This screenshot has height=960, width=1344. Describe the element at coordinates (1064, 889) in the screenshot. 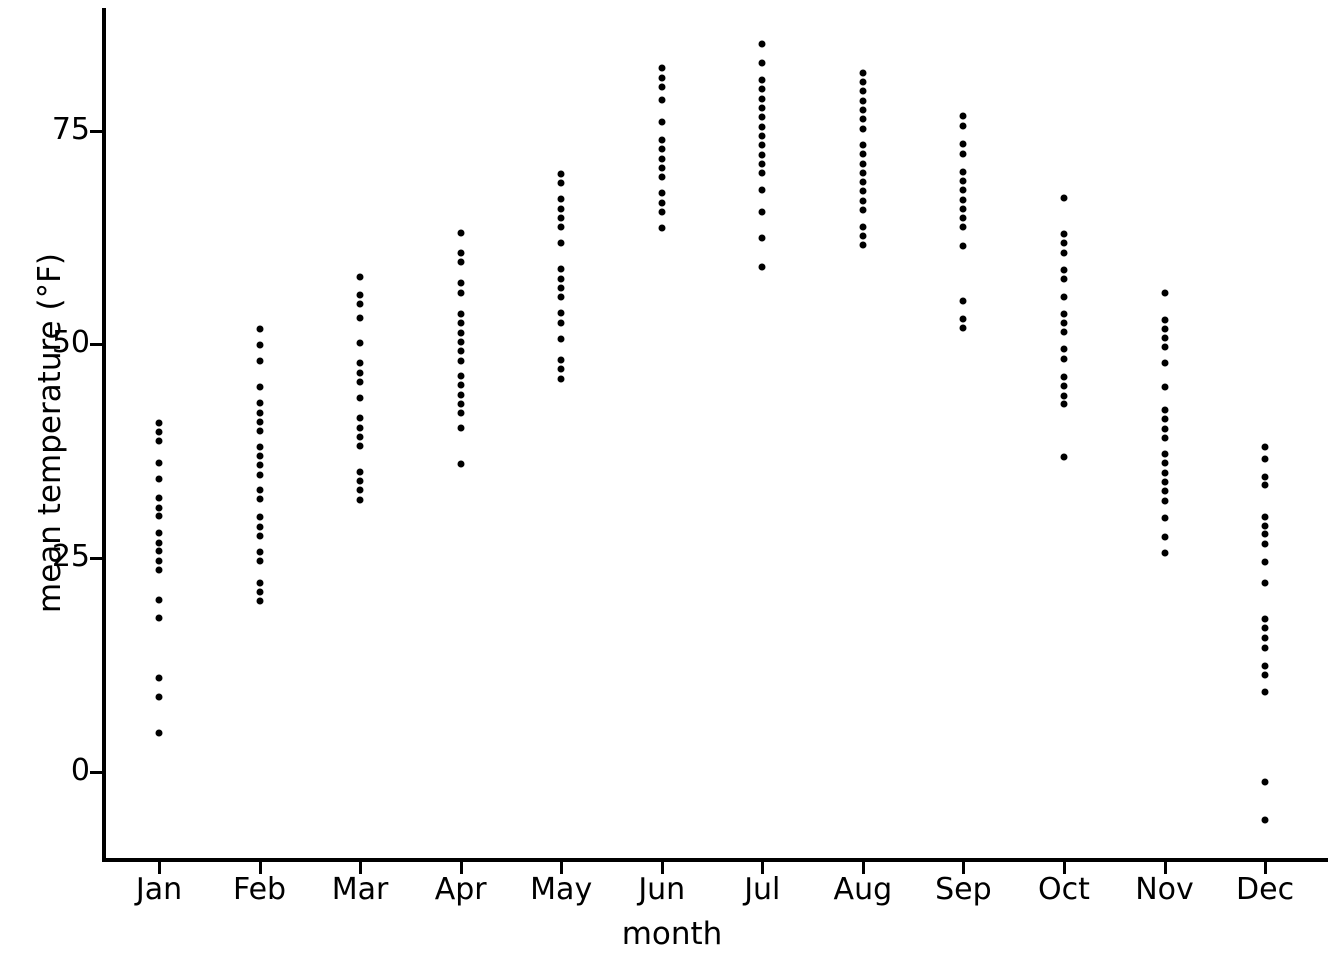

I see `x-tick-label-oct: Oct` at that location.